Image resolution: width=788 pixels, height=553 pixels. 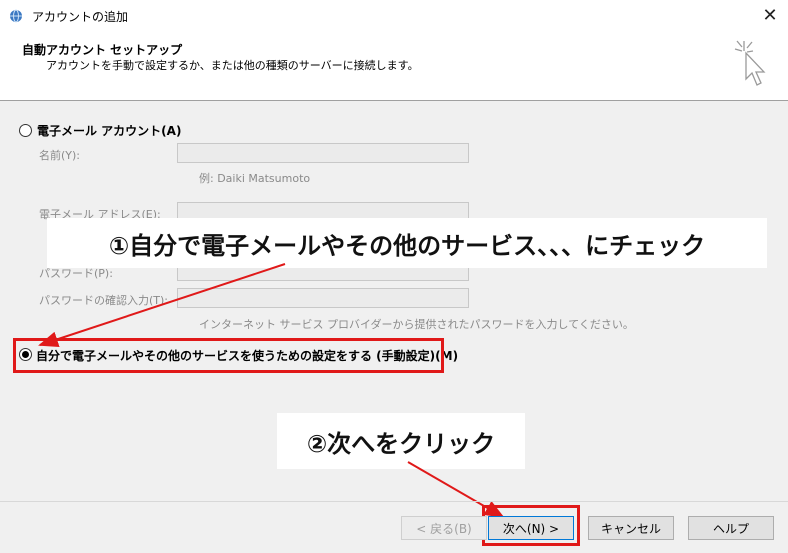 I want to click on back-button: < 戻る(B), so click(x=444, y=528).